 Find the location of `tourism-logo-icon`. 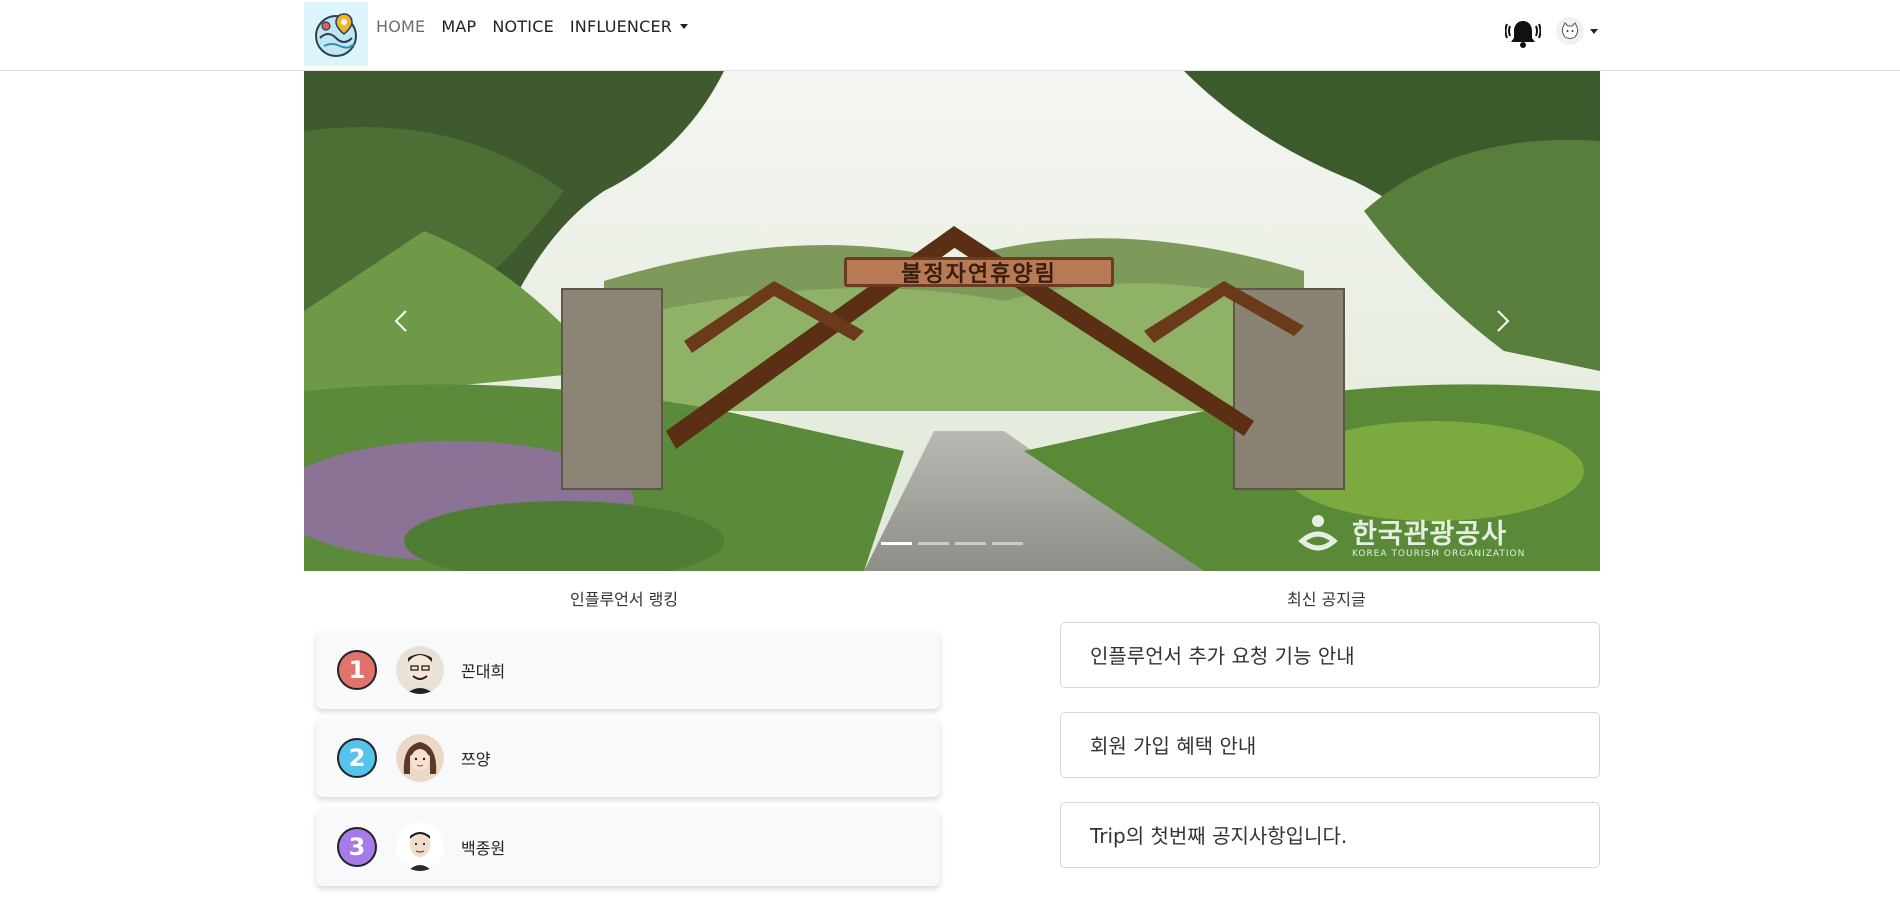

tourism-logo-icon is located at coordinates (1318, 533).